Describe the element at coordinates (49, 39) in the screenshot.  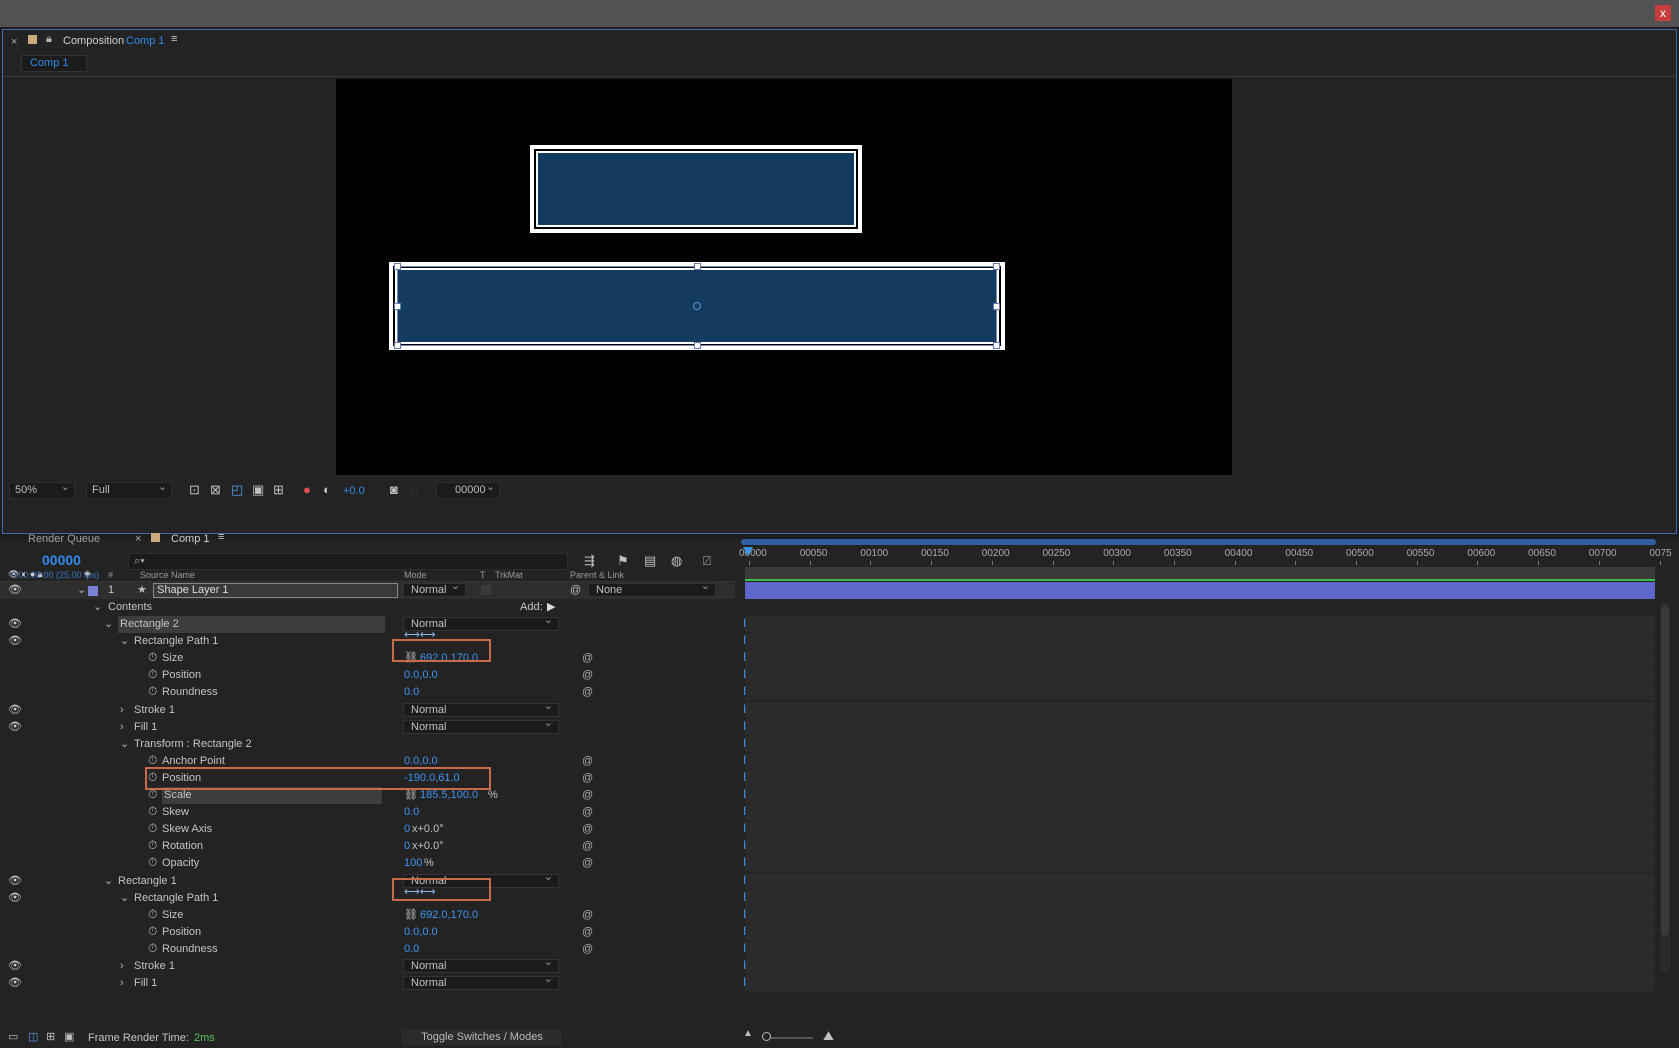
I see `lock-icon: 🔒︎` at that location.